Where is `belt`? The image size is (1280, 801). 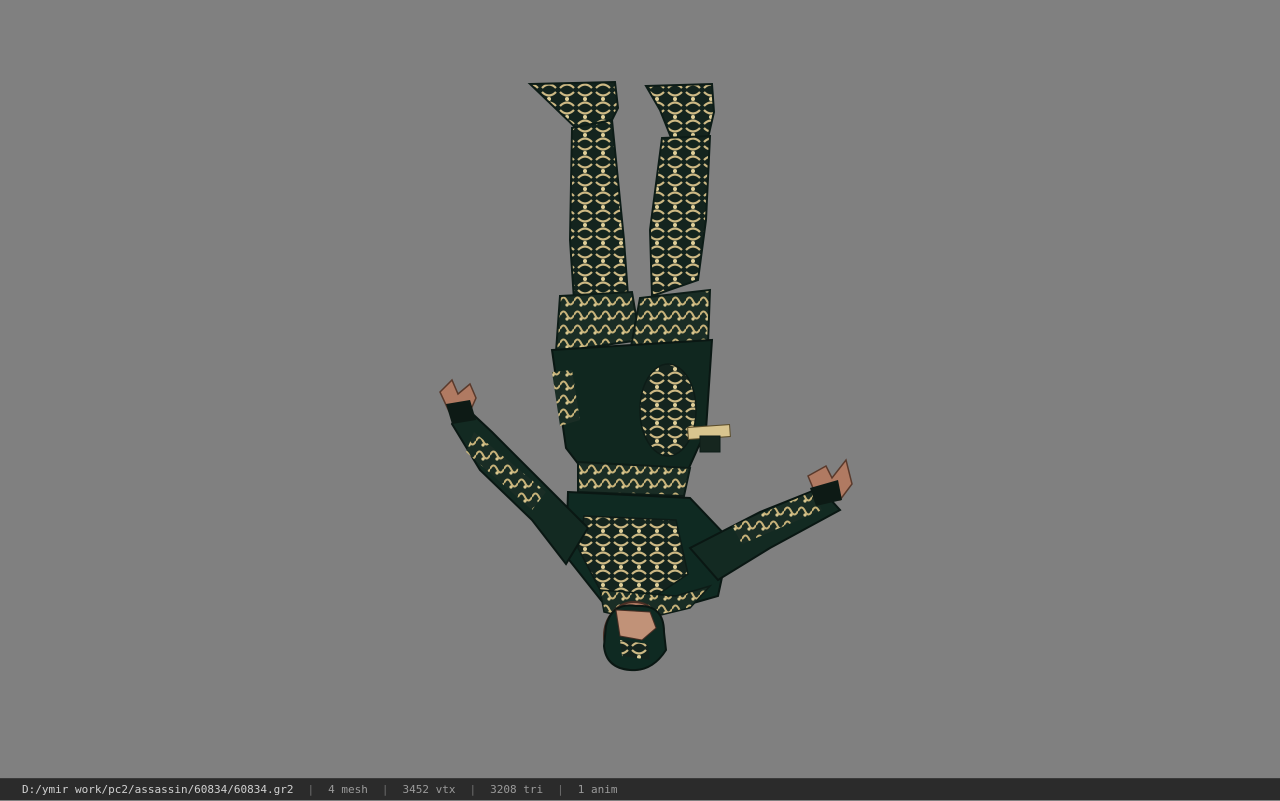
belt is located at coordinates (634, 479).